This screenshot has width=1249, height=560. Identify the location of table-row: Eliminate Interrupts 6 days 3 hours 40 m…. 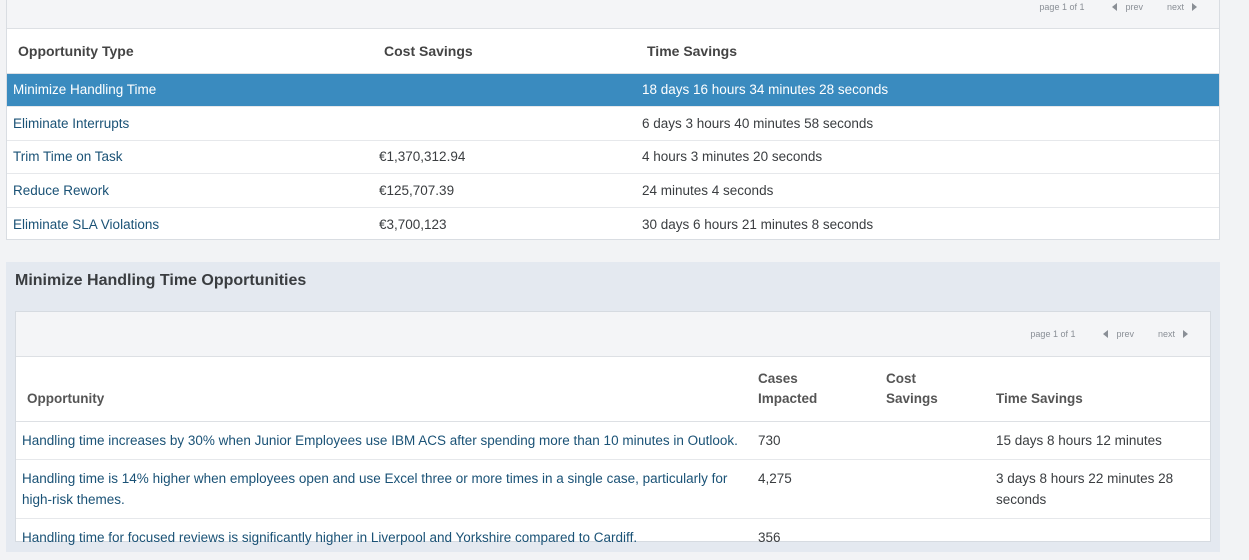
(613, 123).